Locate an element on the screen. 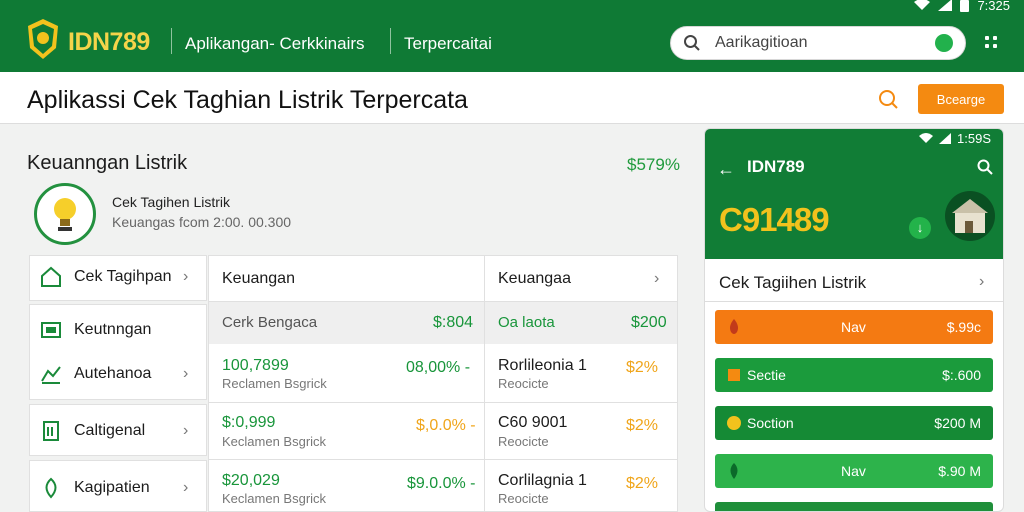 The width and height of the screenshot is (1024, 512). row-percent: 08,00% - is located at coordinates (438, 367).